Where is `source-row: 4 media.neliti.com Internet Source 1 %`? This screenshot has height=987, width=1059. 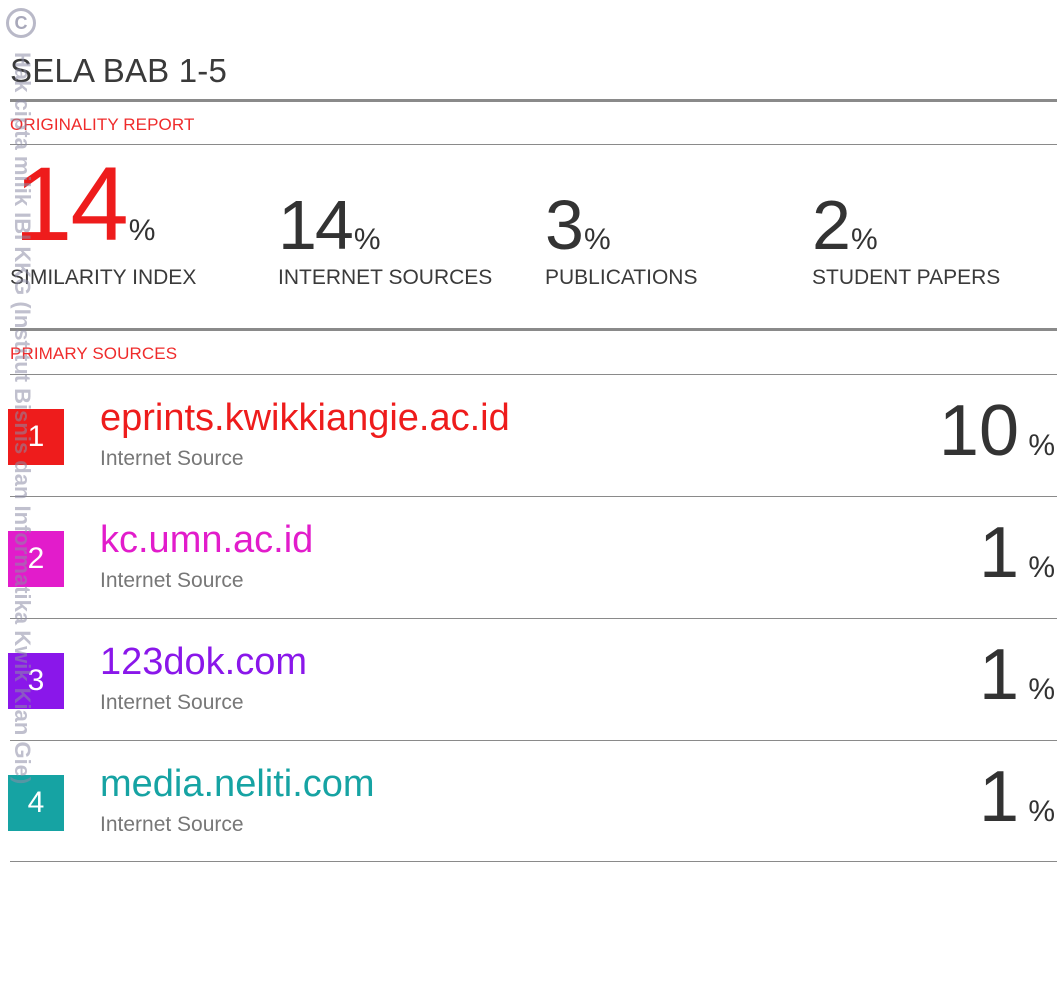
source-row: 4 media.neliti.com Internet Source 1 % is located at coordinates (529, 802).